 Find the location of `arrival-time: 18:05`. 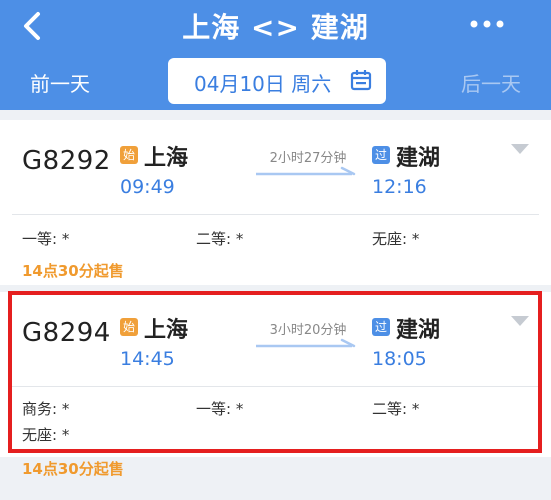

arrival-time: 18:05 is located at coordinates (399, 359).